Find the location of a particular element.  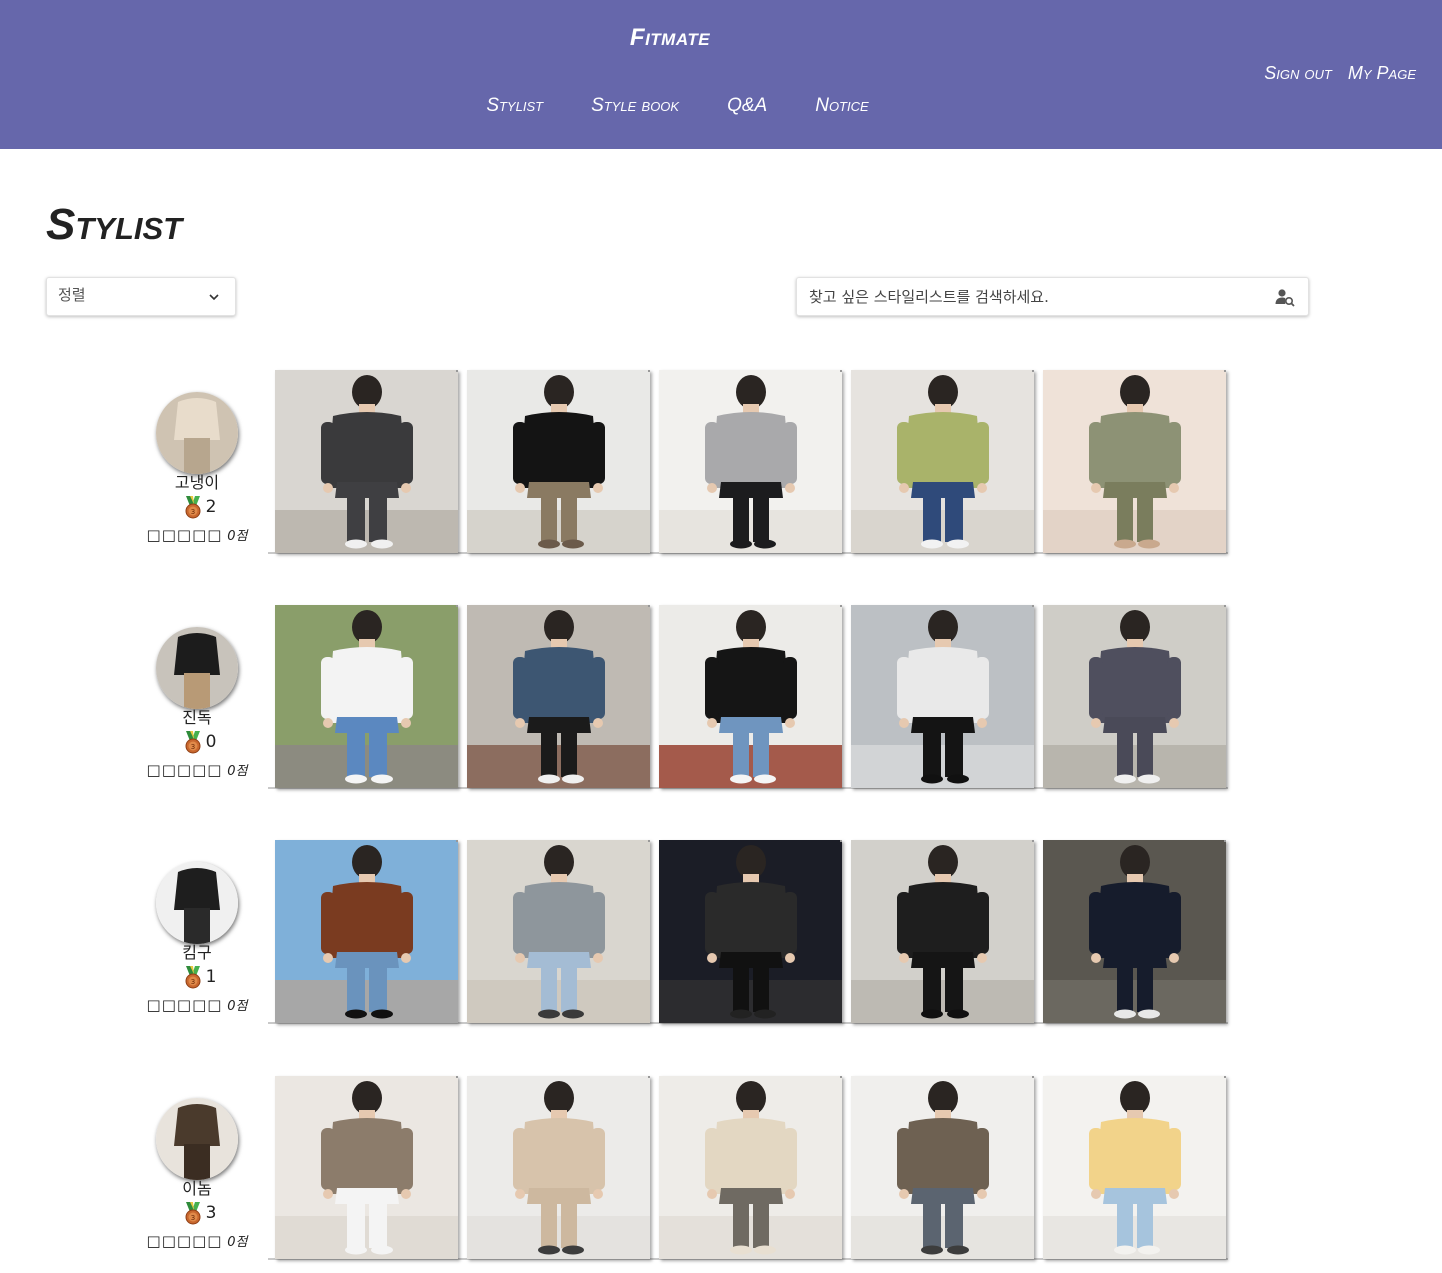

nav-stylist: Stylist is located at coordinates (514, 106).